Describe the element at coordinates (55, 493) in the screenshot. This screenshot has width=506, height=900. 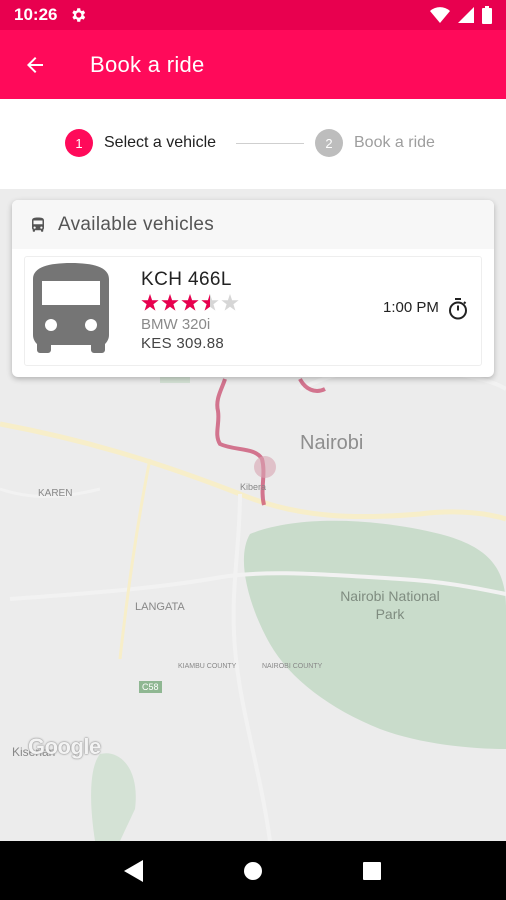
I see `map-label-karen: KAREN` at that location.